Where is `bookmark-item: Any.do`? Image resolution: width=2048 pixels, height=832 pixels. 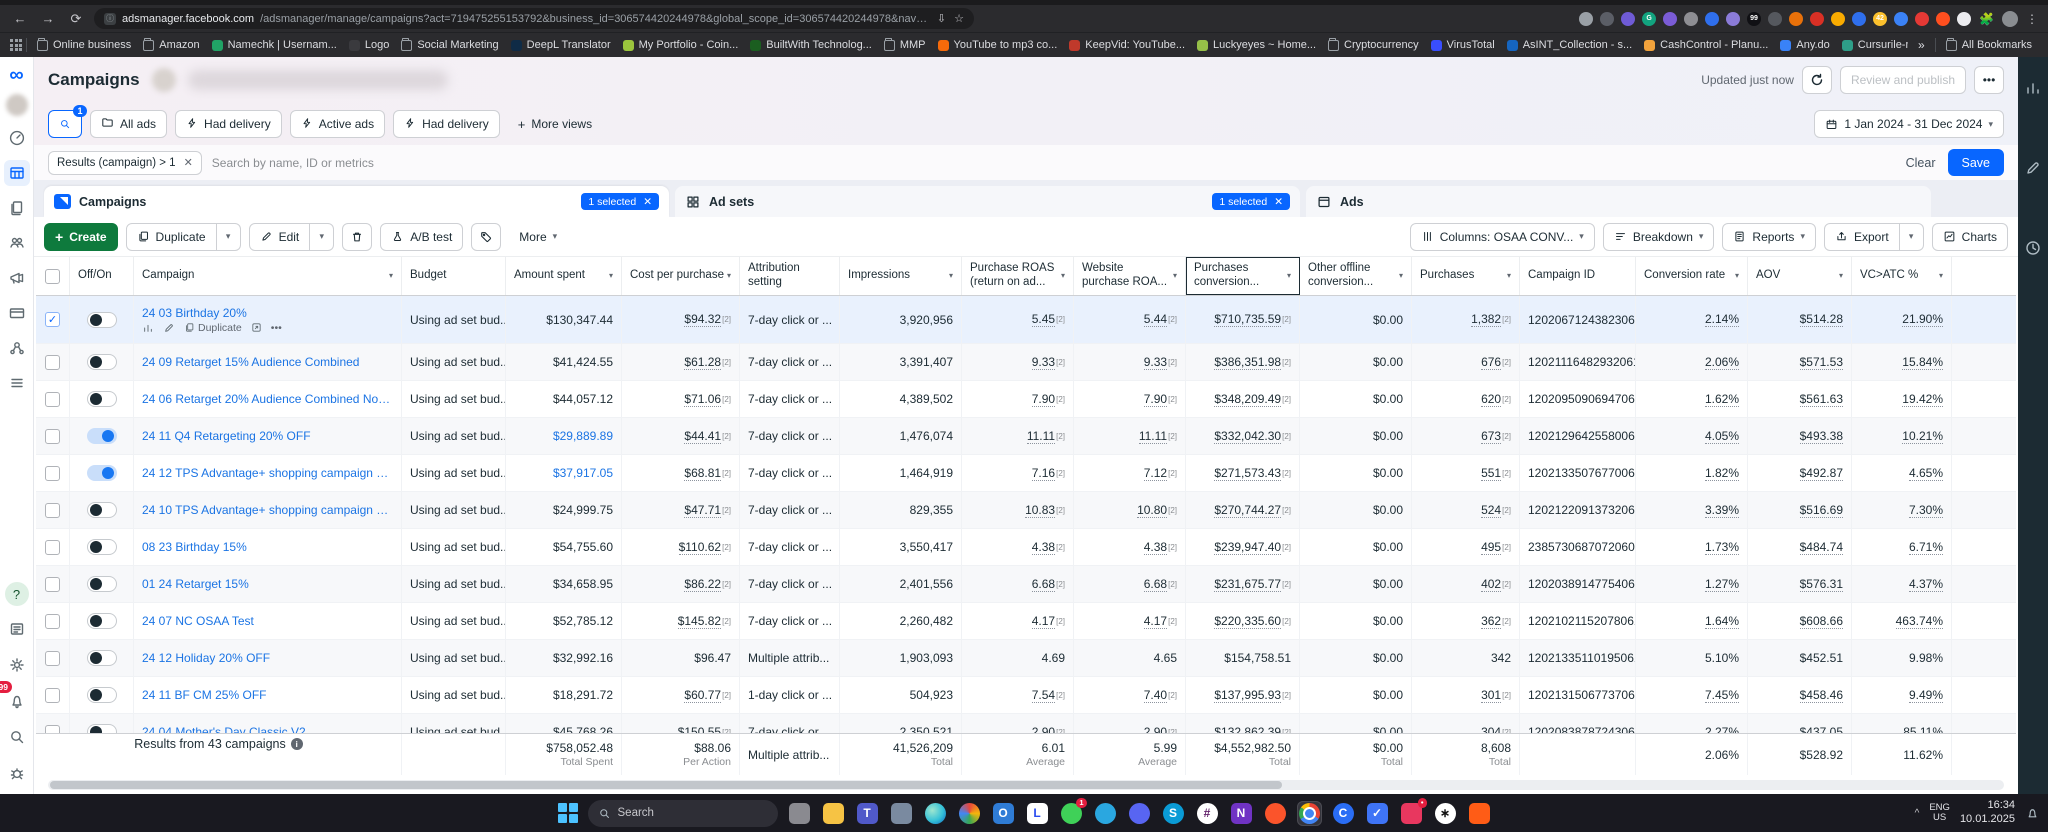
bookmark-item: Any.do is located at coordinates (1804, 45).